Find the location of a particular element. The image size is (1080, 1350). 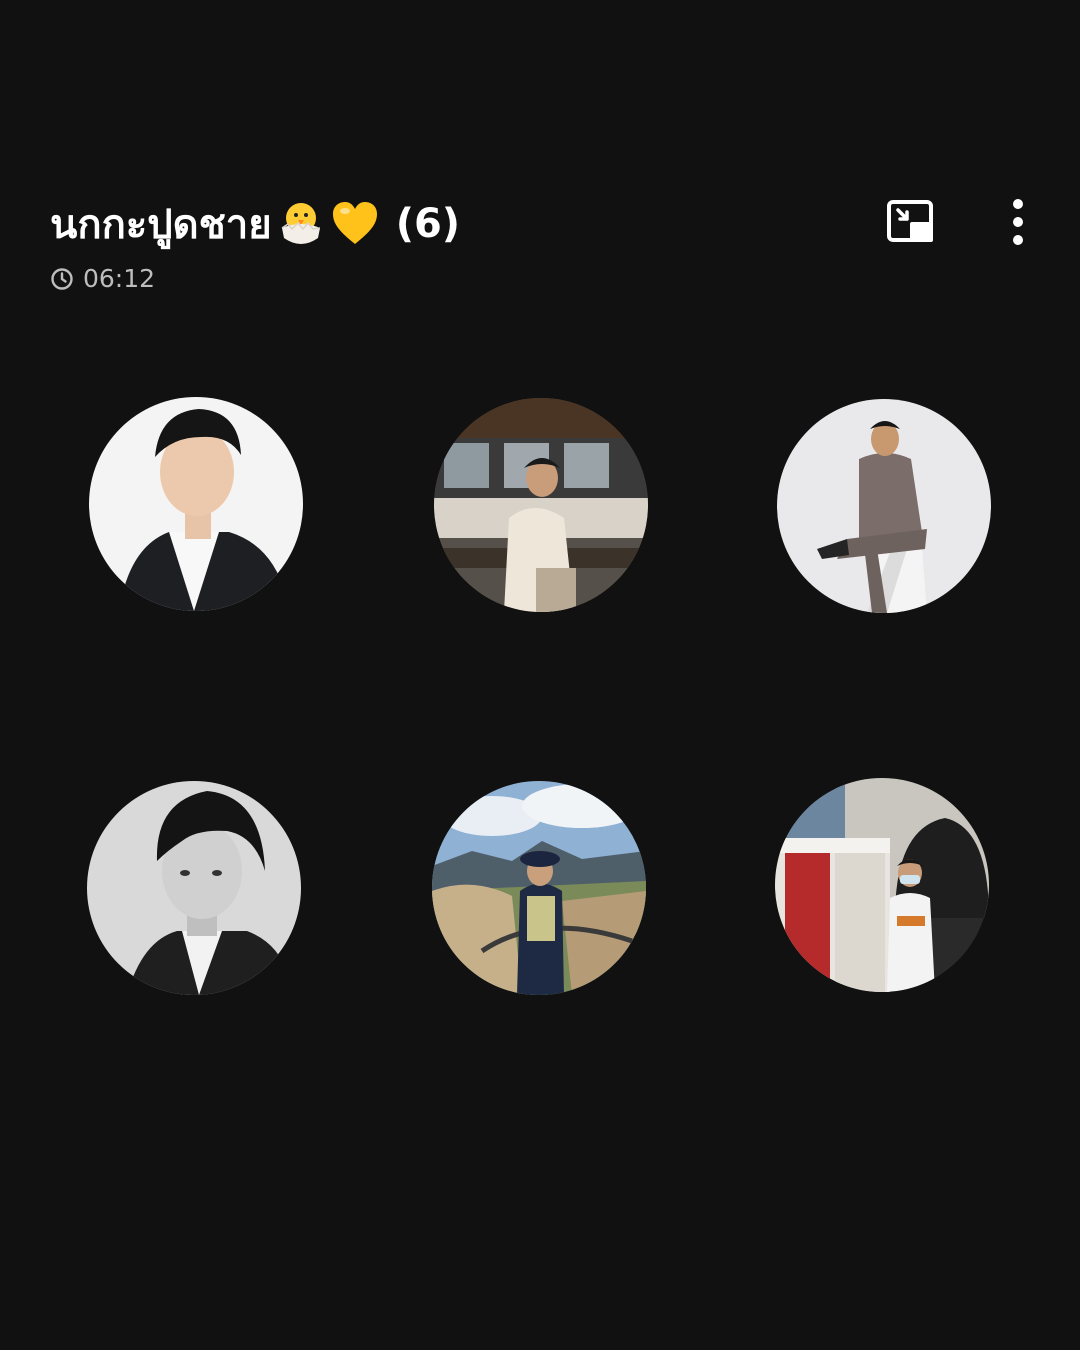

call-header: นกกะปูดชาย (6) is located at coordinates (255, 224).